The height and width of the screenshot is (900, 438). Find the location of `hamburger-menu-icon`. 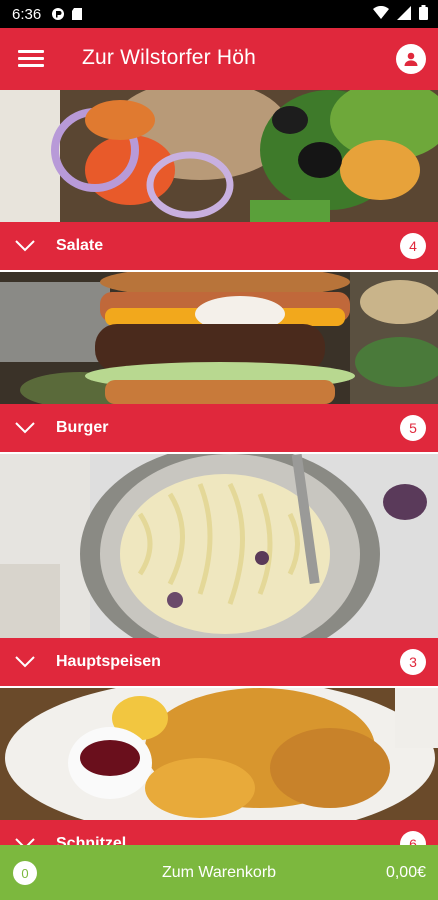

hamburger-menu-icon is located at coordinates (31, 58).